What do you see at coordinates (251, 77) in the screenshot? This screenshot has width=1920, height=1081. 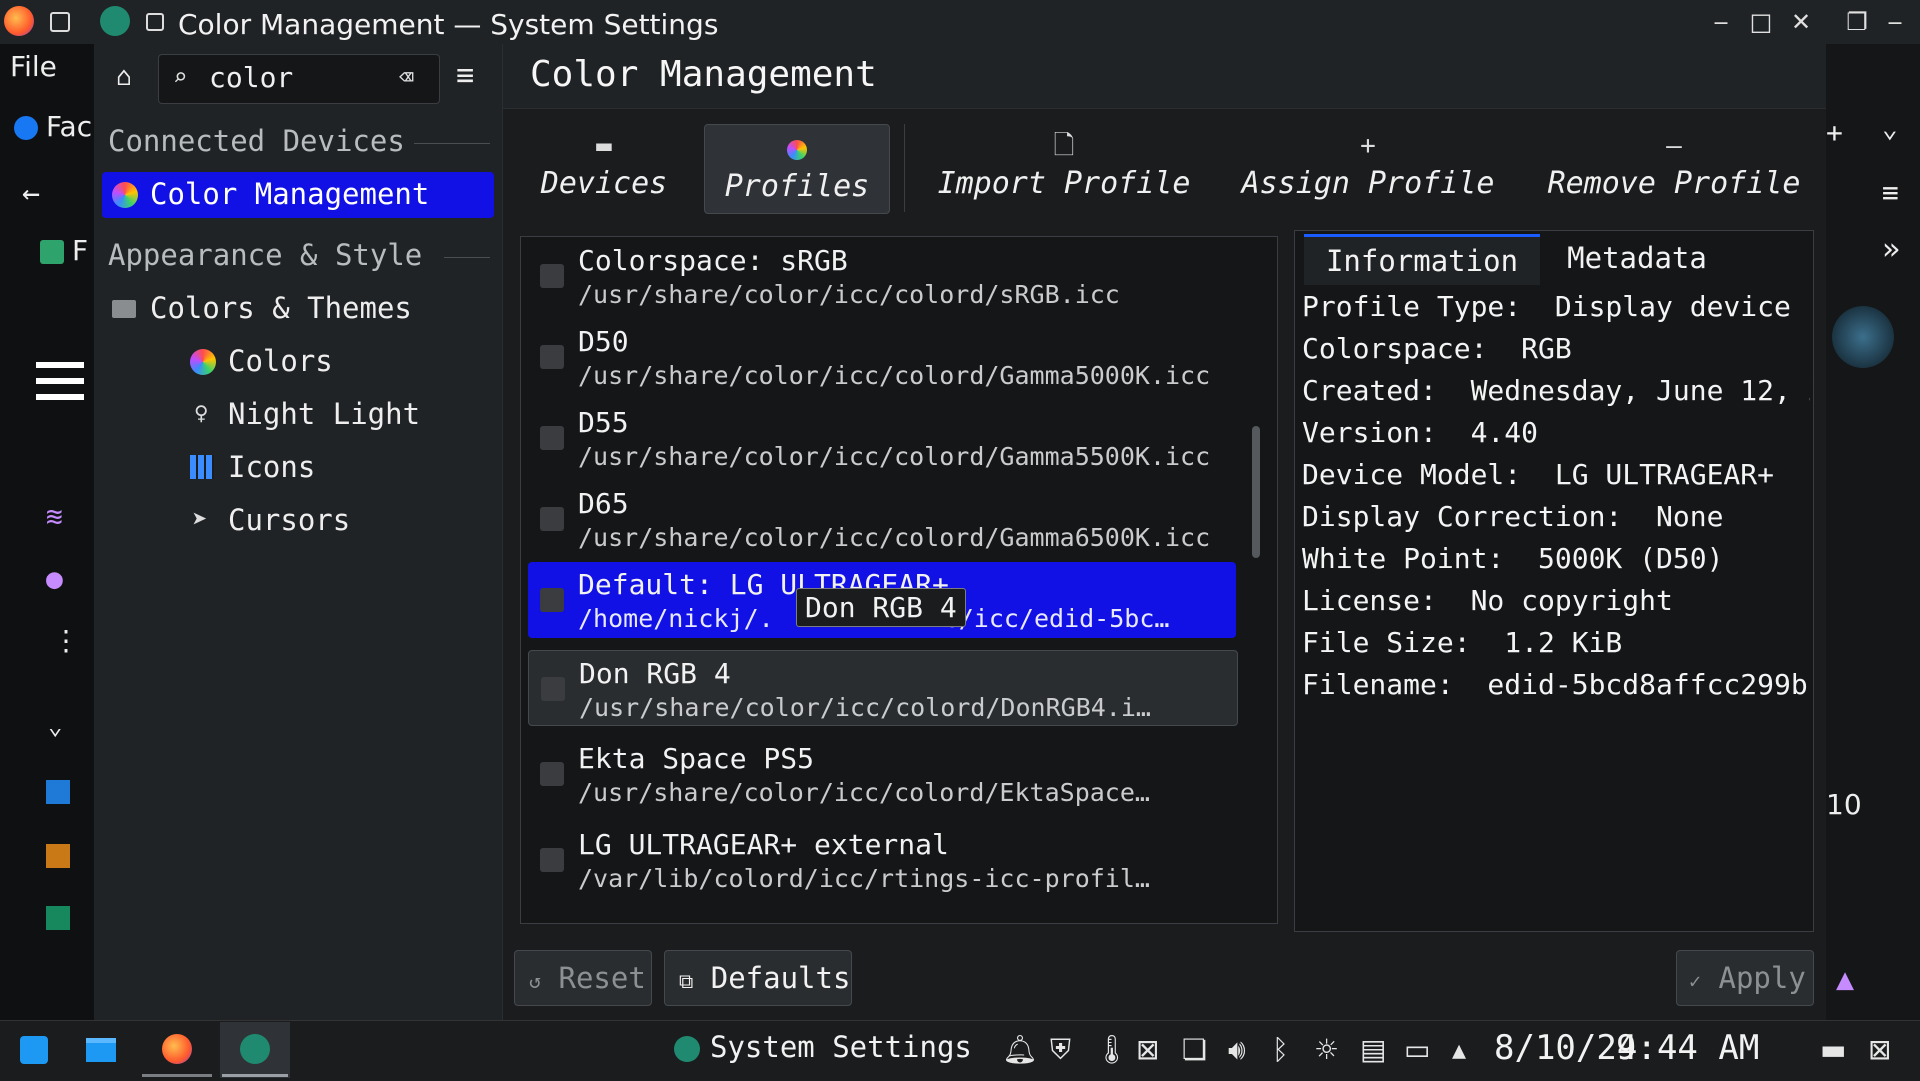 I see `search-input: color` at bounding box center [251, 77].